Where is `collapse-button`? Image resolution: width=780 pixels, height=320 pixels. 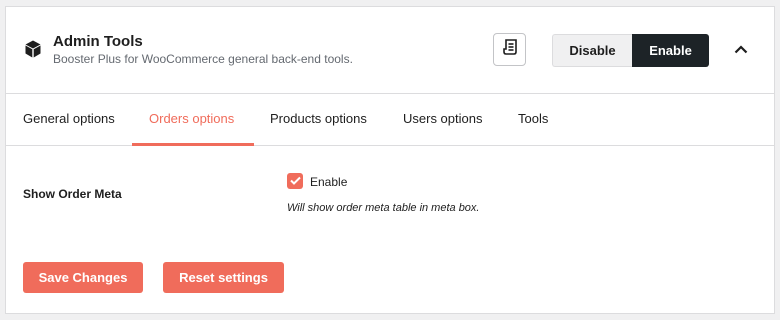 collapse-button is located at coordinates (741, 50).